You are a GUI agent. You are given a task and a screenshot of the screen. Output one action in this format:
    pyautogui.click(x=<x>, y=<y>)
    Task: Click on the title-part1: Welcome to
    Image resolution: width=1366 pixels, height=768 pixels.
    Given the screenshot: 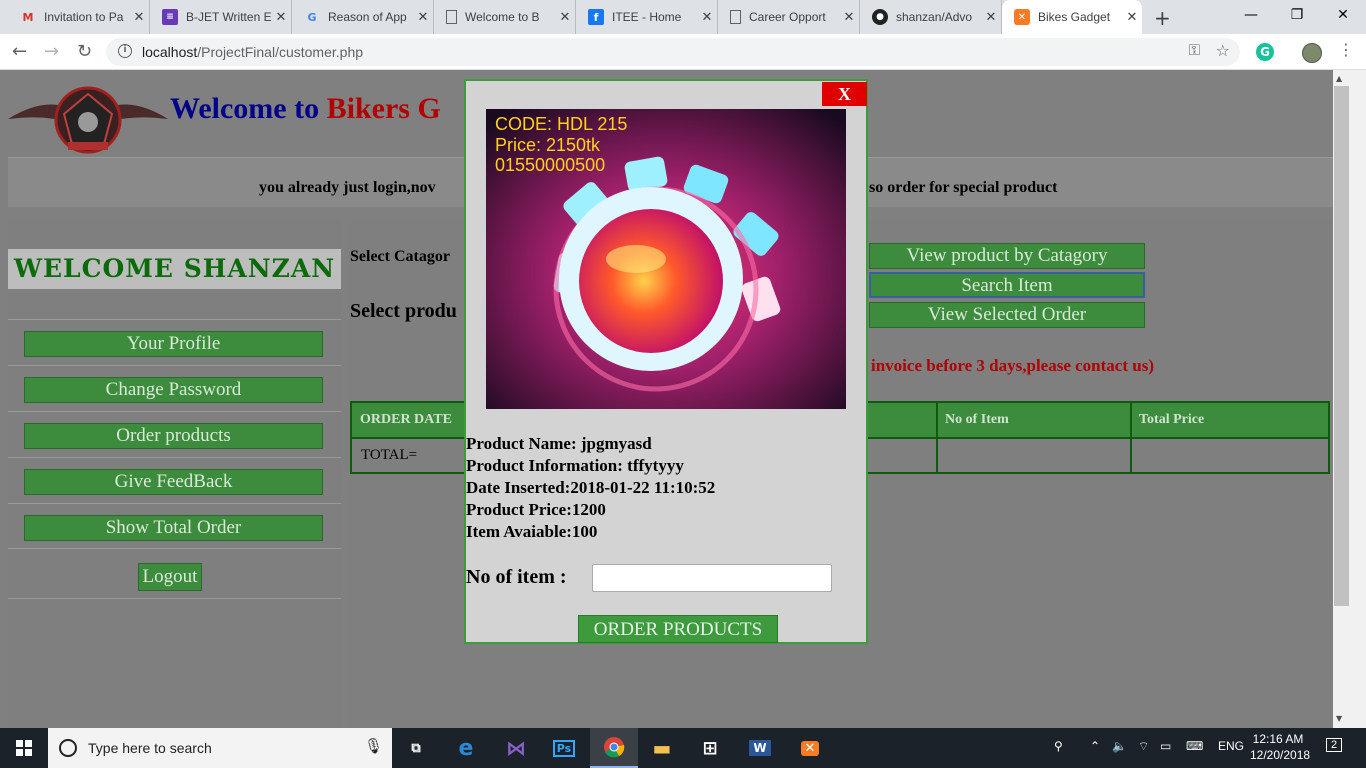 What is the action you would take?
    pyautogui.click(x=245, y=108)
    